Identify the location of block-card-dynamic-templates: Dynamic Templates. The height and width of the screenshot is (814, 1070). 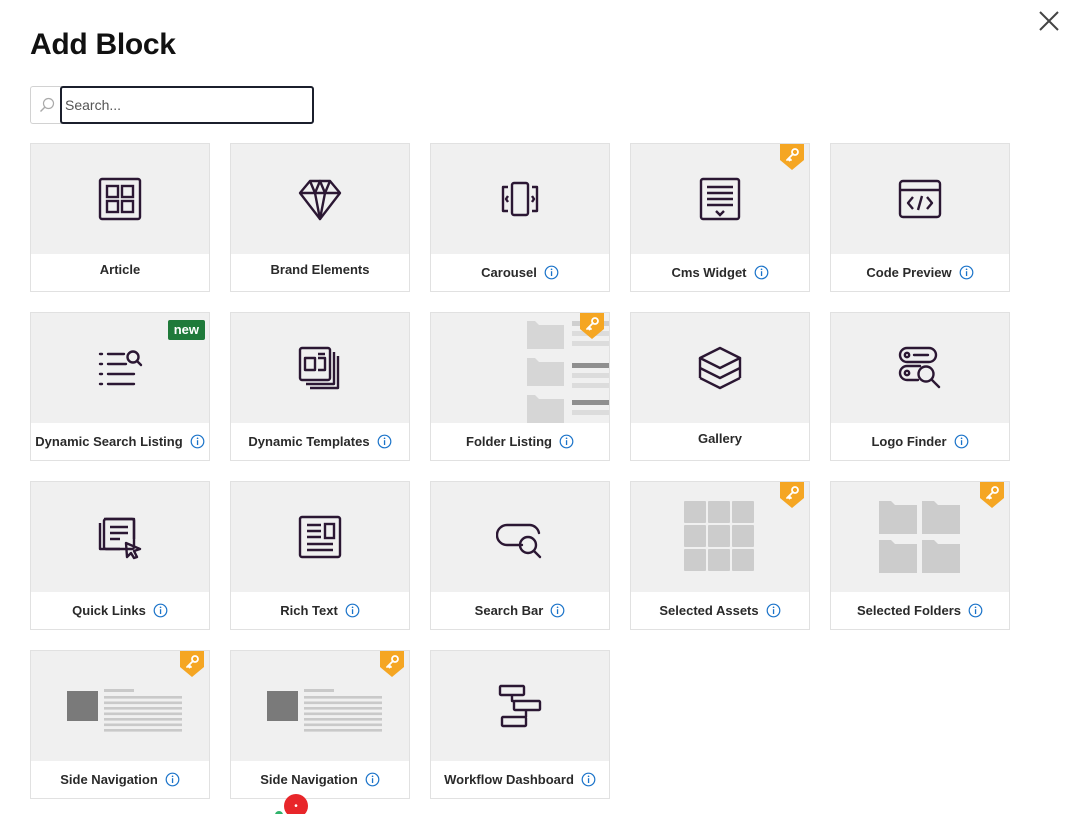
(320, 386).